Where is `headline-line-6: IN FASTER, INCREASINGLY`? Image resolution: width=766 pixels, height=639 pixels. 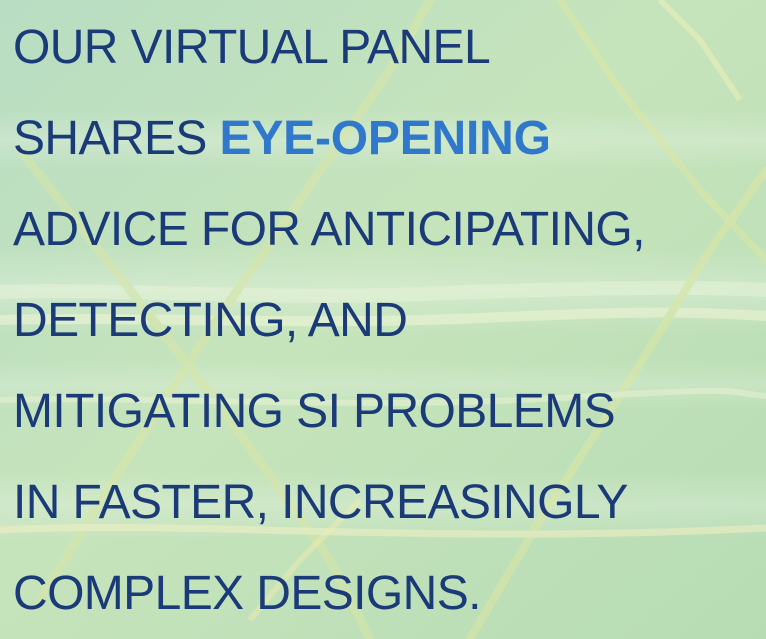 headline-line-6: IN FASTER, INCREASINGLY is located at coordinates (320, 502).